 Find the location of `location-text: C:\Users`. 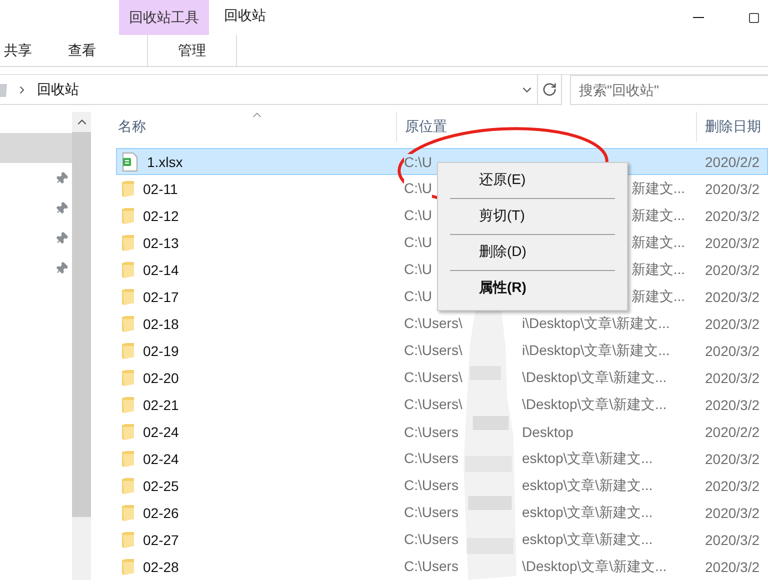

location-text: C:\Users is located at coordinates (431, 432).